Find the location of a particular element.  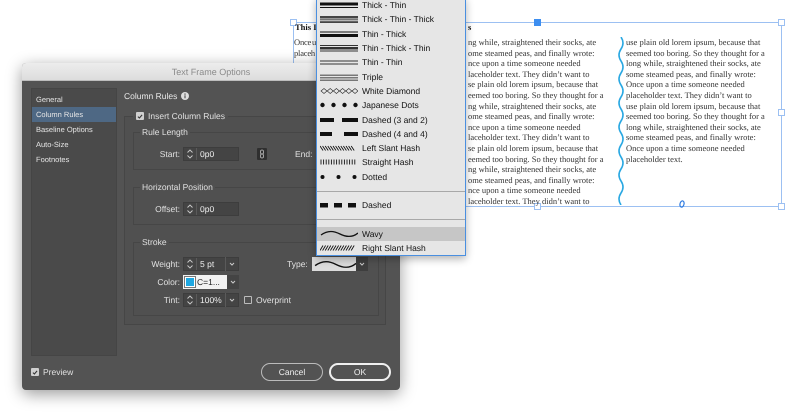

frame-port-icon is located at coordinates (682, 204).